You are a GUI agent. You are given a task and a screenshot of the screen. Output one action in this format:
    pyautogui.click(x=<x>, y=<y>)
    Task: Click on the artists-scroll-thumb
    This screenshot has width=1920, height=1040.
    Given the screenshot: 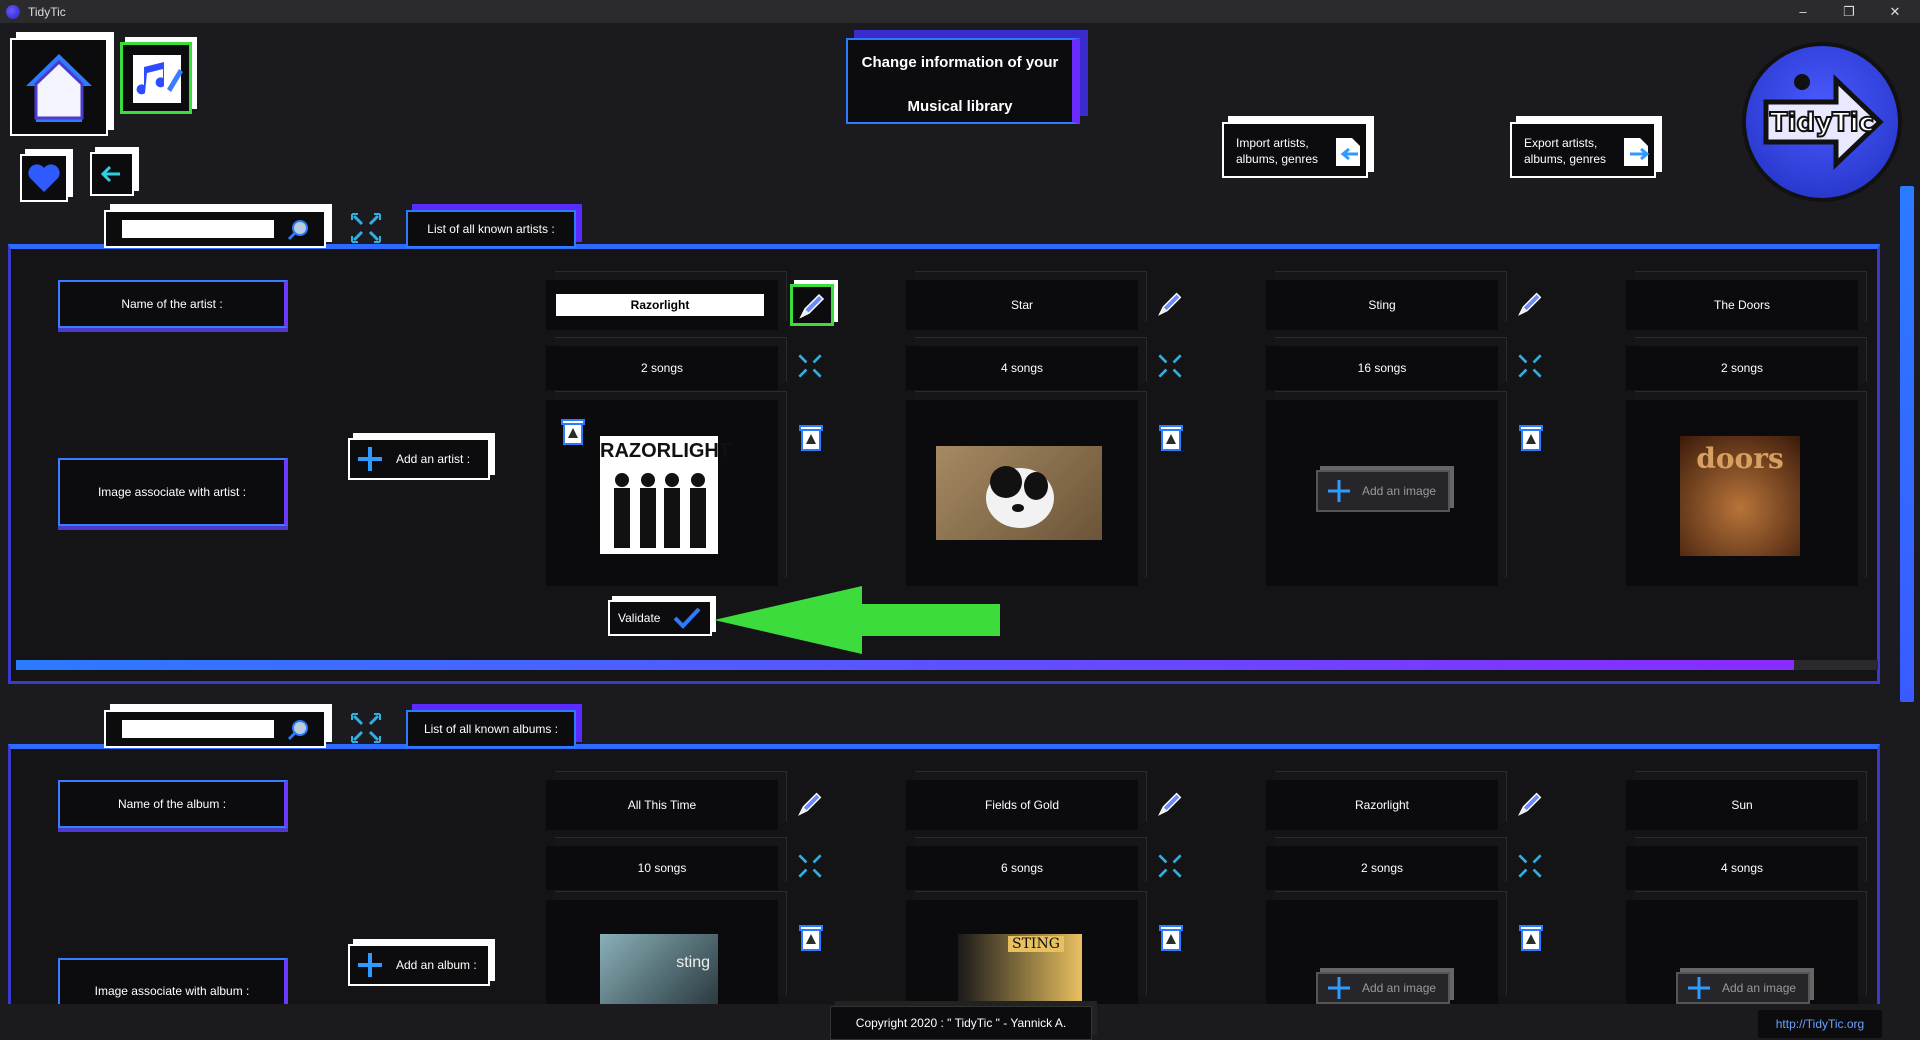 What is the action you would take?
    pyautogui.click(x=905, y=665)
    